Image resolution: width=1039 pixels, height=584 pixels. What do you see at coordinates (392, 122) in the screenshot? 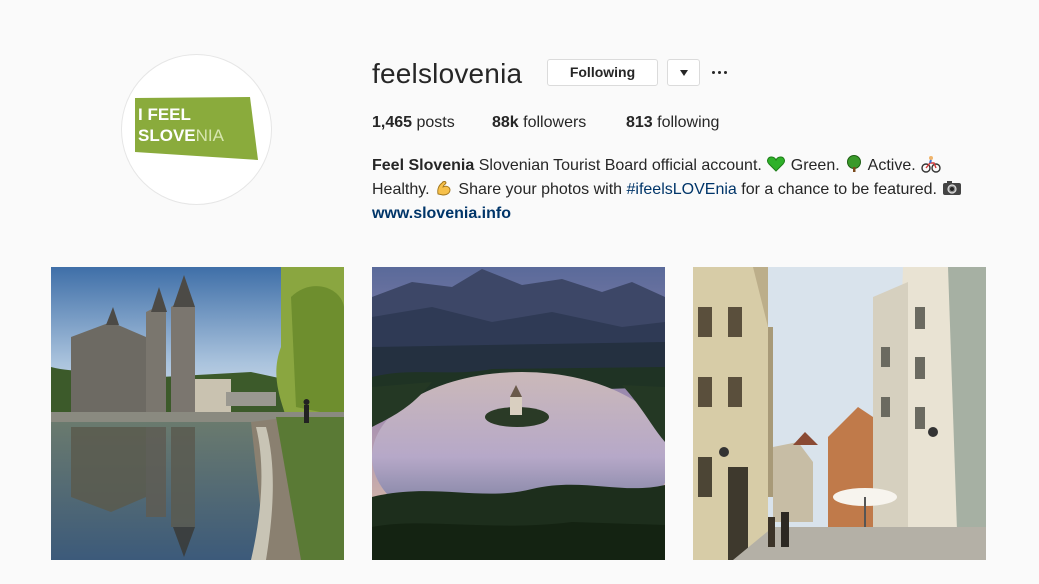
I see `posts-count: 1,465` at bounding box center [392, 122].